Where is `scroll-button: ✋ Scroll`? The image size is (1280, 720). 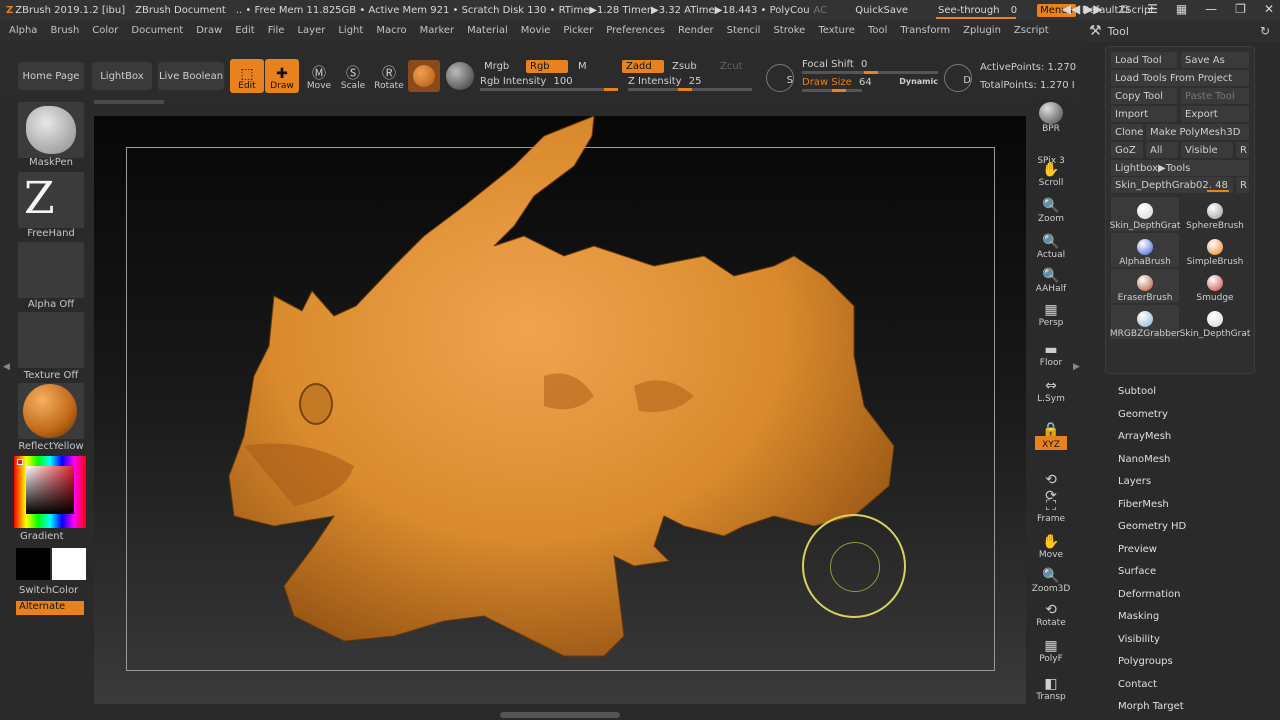
scroll-button: ✋ Scroll is located at coordinates (1051, 172).